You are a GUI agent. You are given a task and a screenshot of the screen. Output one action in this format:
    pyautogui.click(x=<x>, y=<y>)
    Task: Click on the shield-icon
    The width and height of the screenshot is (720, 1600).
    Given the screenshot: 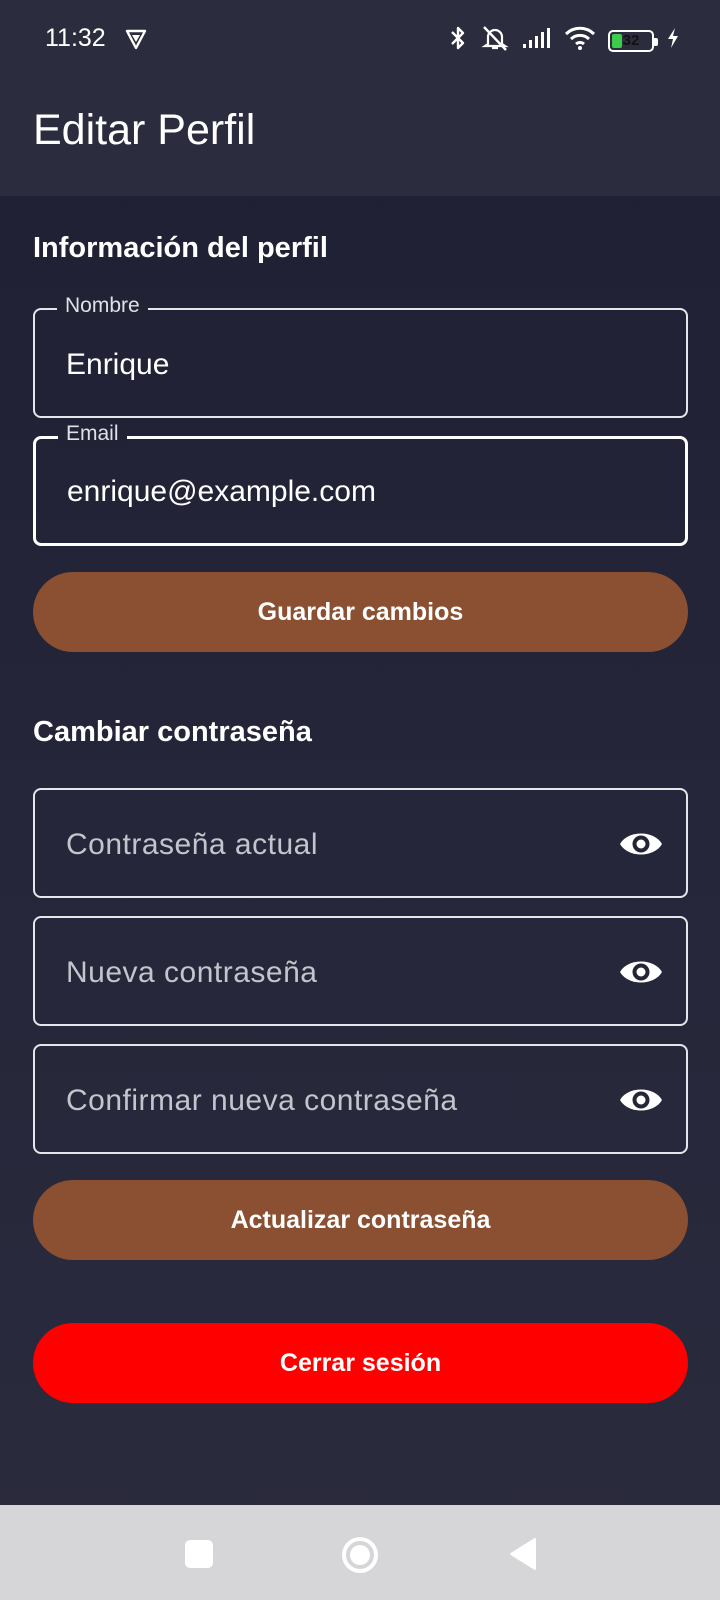 What is the action you would take?
    pyautogui.click(x=136, y=41)
    